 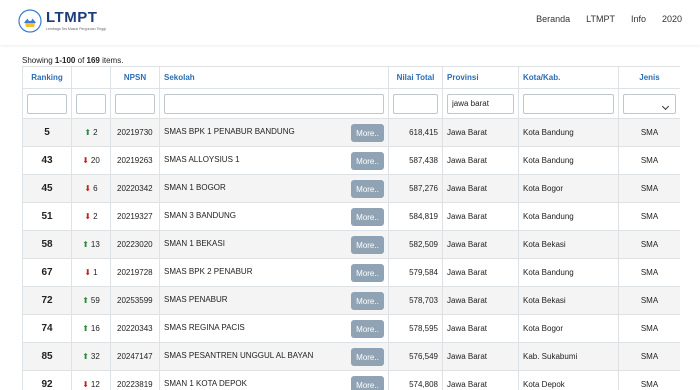 I want to click on nav-link-ltmpt: LTMPT, so click(x=600, y=19).